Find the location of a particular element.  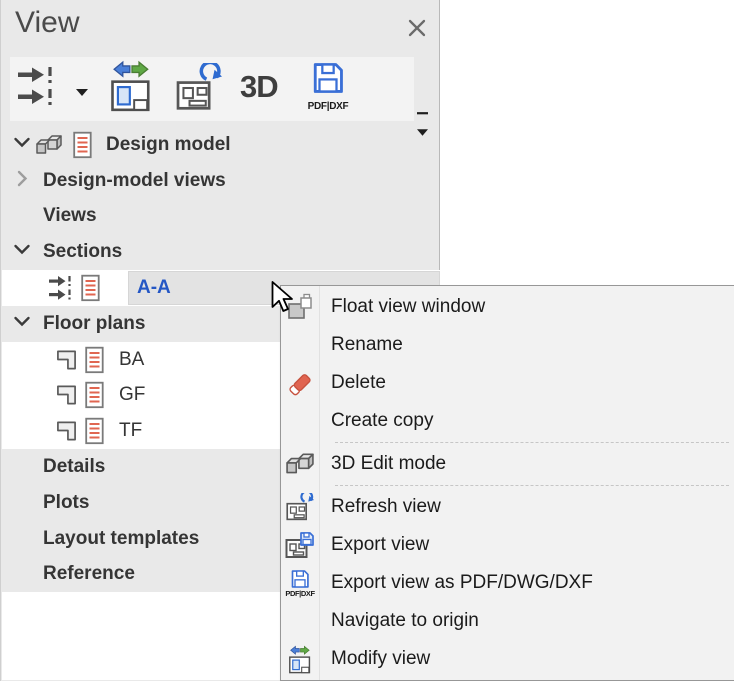

menu-item-label: Rename is located at coordinates (367, 344).